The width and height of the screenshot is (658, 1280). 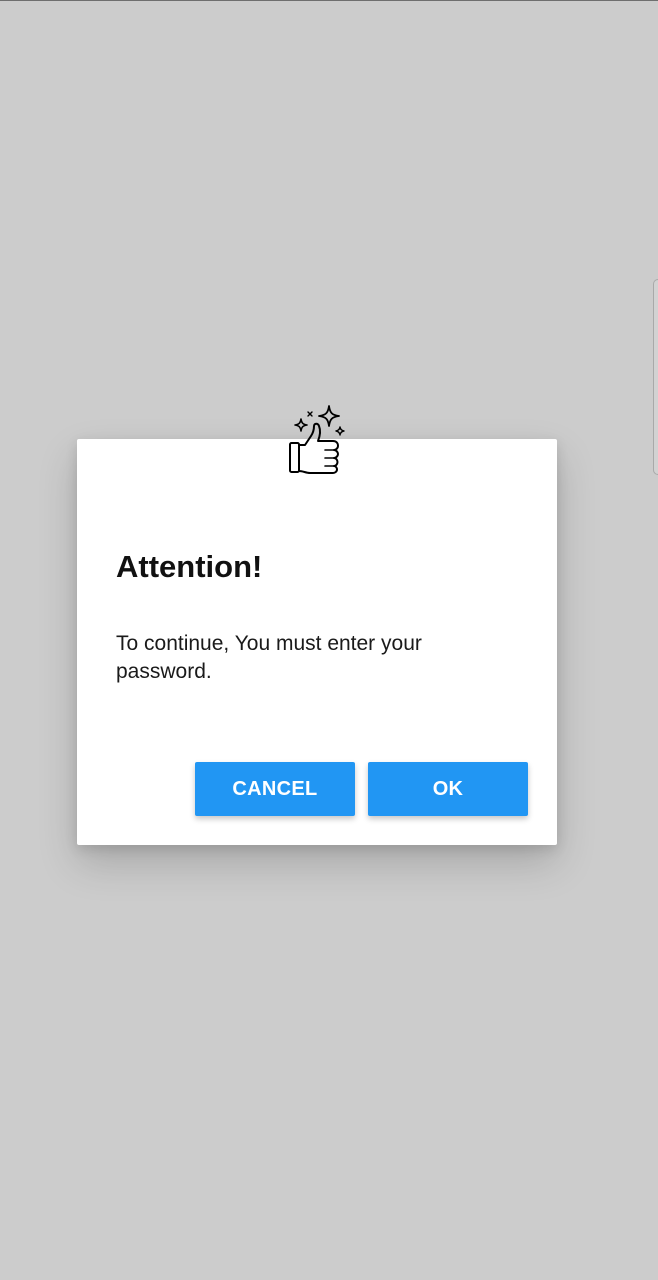 What do you see at coordinates (448, 789) in the screenshot?
I see `ok-button: OK` at bounding box center [448, 789].